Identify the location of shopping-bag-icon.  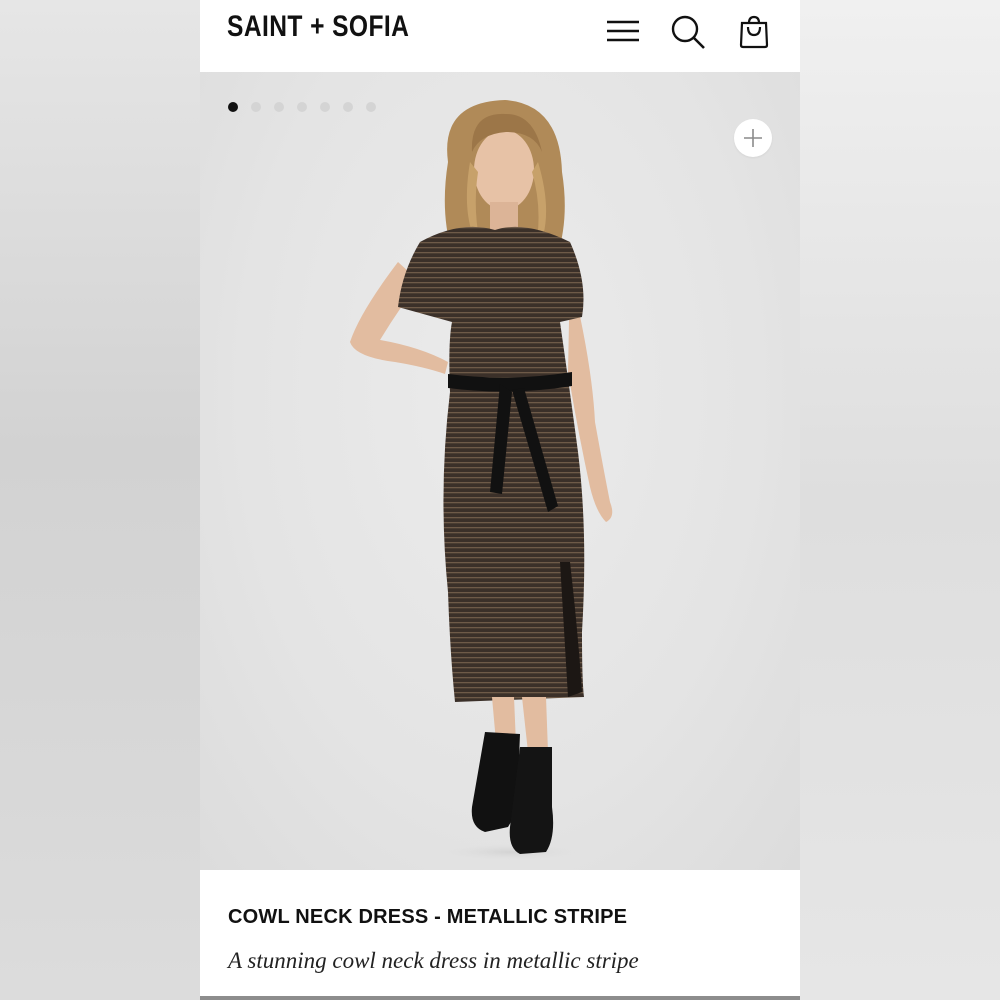
(754, 32).